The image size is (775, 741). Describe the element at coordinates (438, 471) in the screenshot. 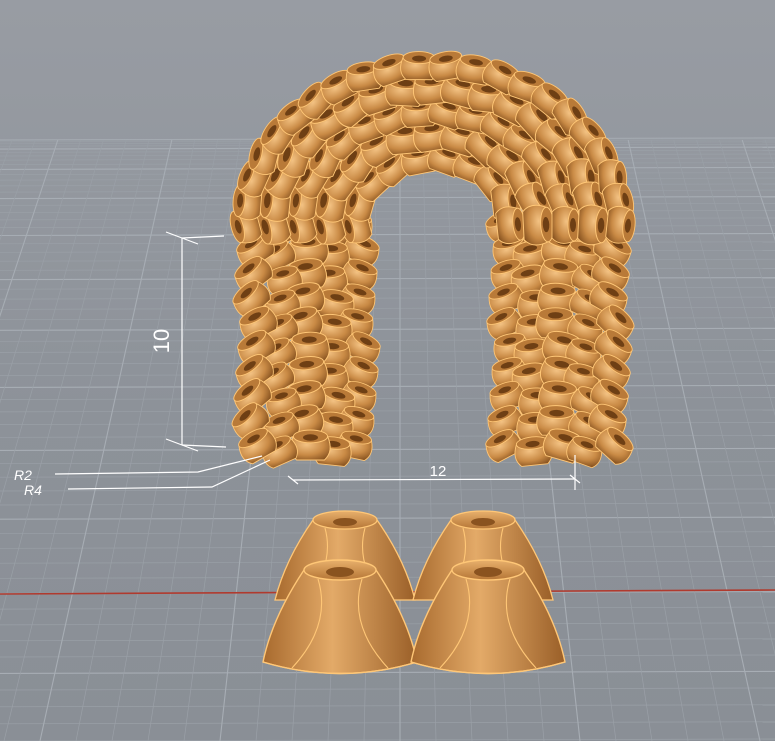

I see `width-dimension-value: 12` at that location.